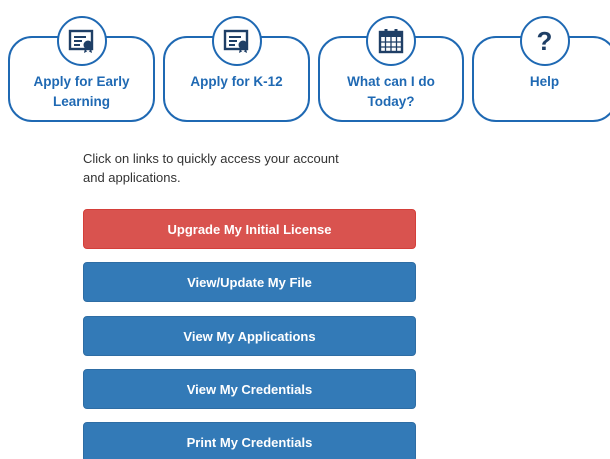 The image size is (610, 459). I want to click on button-label: View My Applications, so click(249, 336).